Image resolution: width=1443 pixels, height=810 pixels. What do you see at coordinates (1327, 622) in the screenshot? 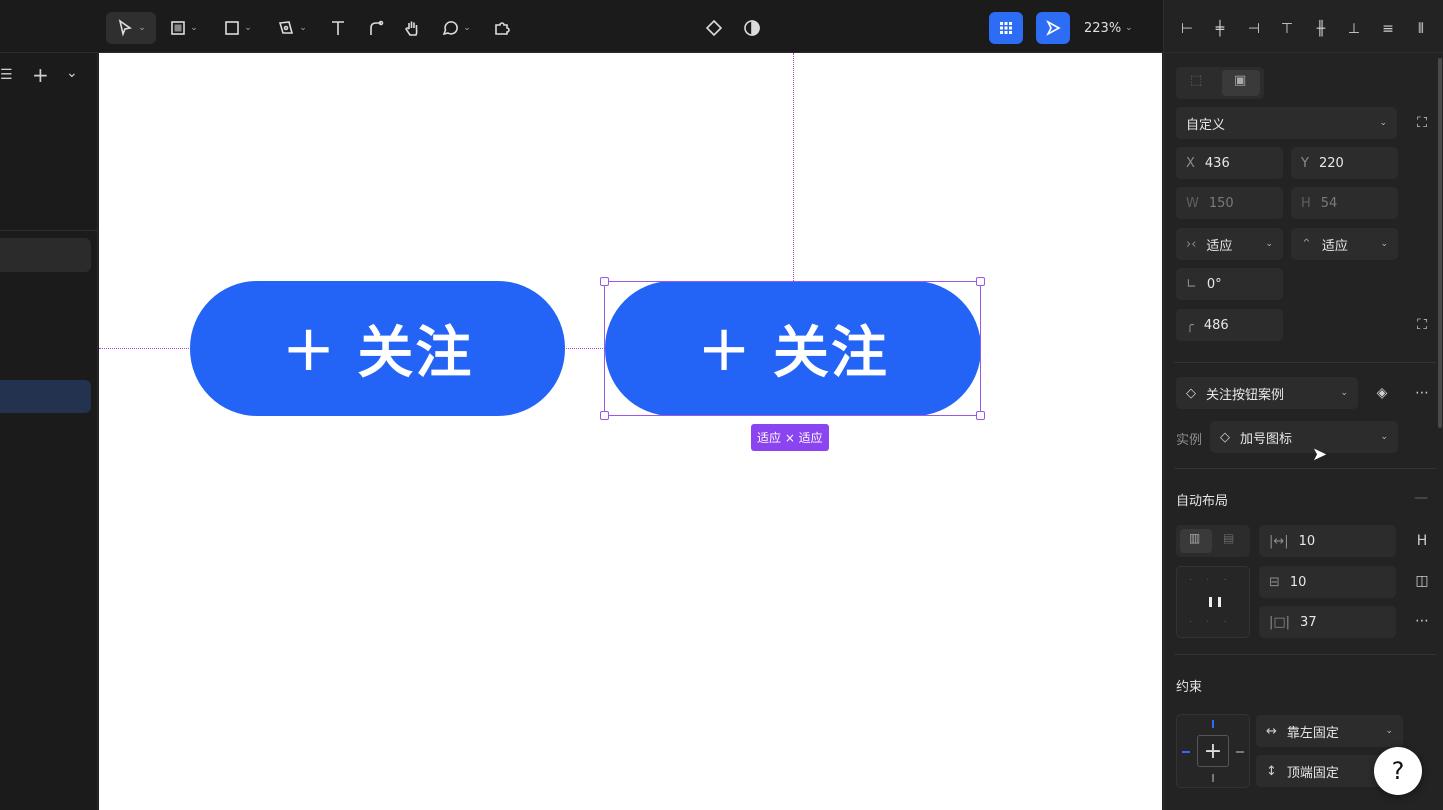
I see `horizontal-padding-field: |□| 37` at bounding box center [1327, 622].